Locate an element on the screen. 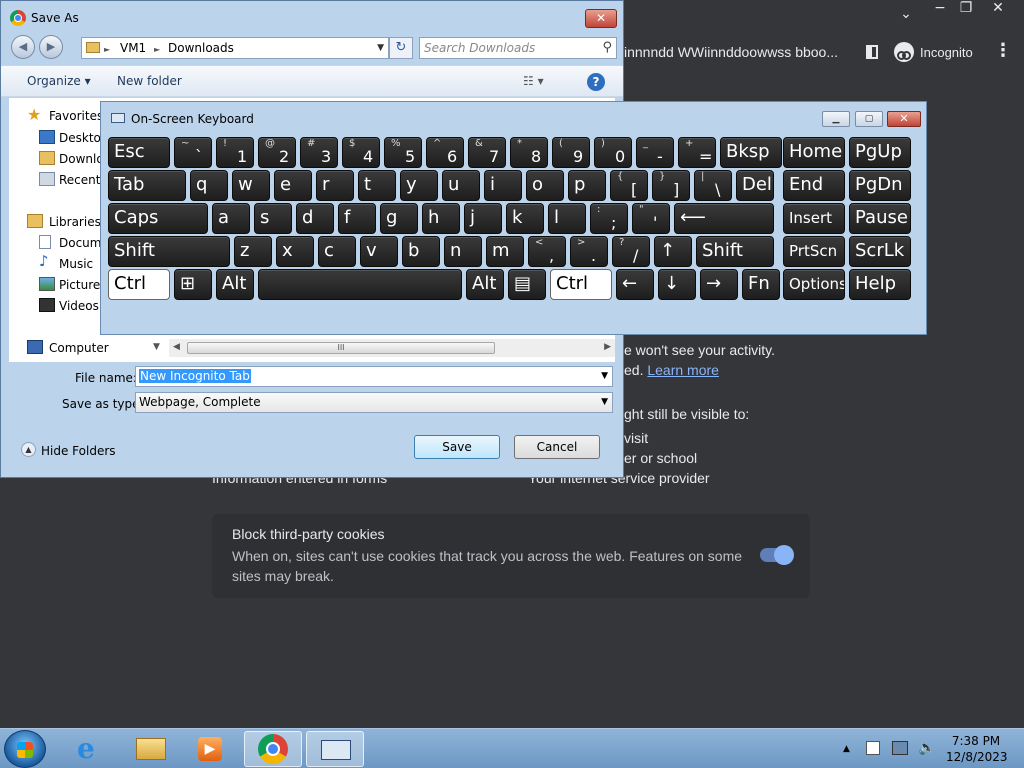  key-3-14: ScrLk is located at coordinates (880, 251).